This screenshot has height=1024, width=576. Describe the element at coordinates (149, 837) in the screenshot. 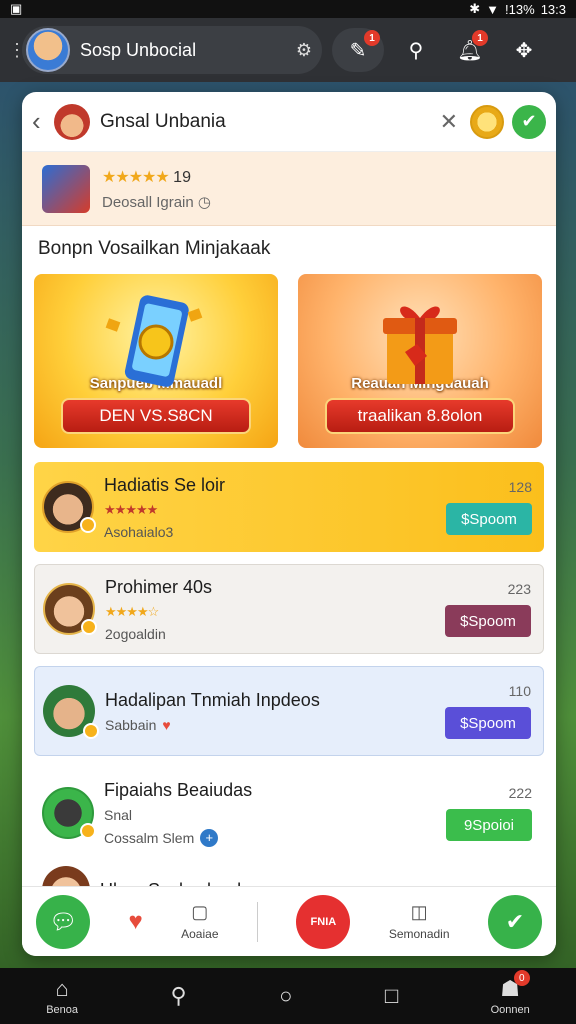

I see `offer-extra-text: Cossalm Slem` at that location.